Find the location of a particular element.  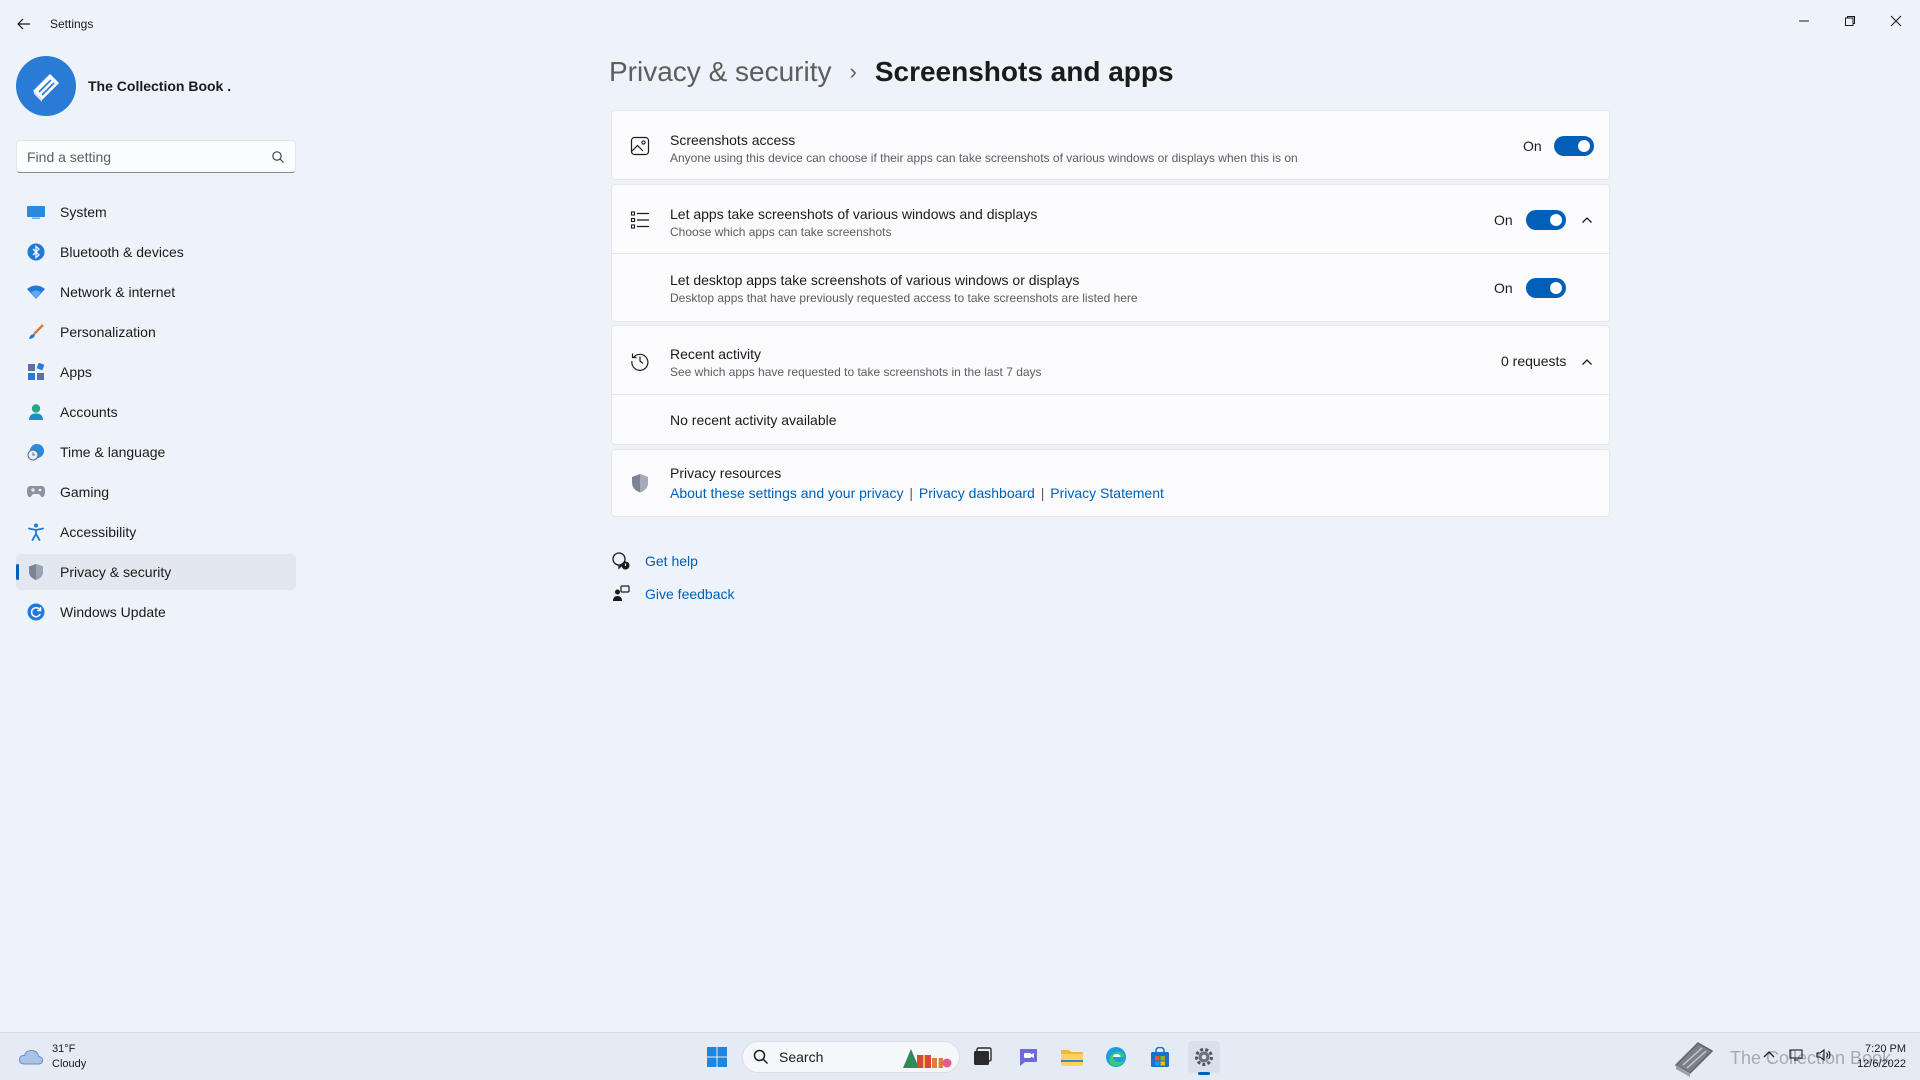

sidebar-item-bluetooth: Bluetooth & devices is located at coordinates (156, 252).